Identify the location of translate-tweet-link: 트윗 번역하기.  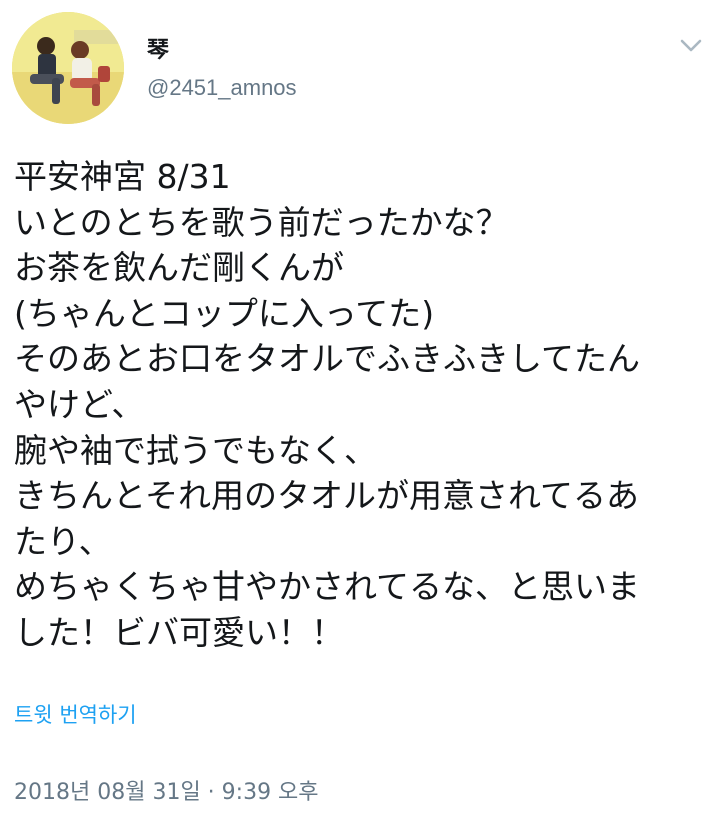
(75, 715).